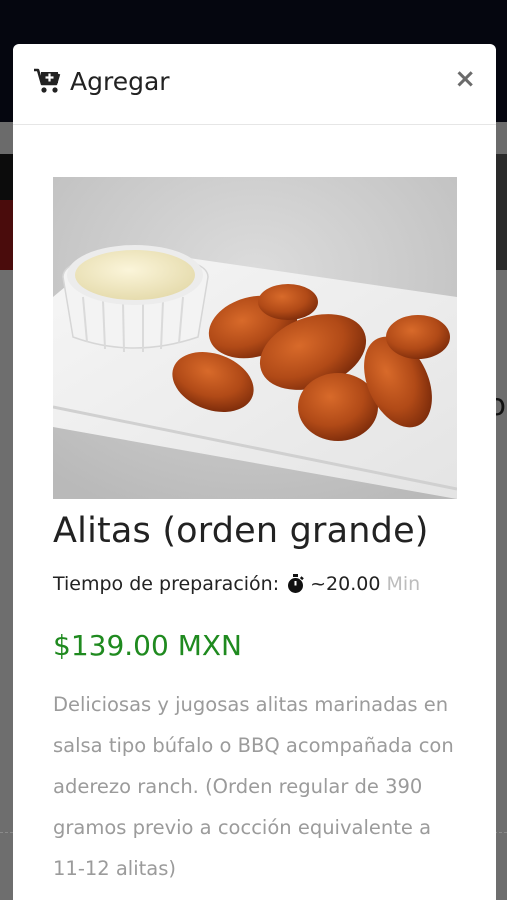  Describe the element at coordinates (296, 583) in the screenshot. I see `stopwatch-icon` at that location.